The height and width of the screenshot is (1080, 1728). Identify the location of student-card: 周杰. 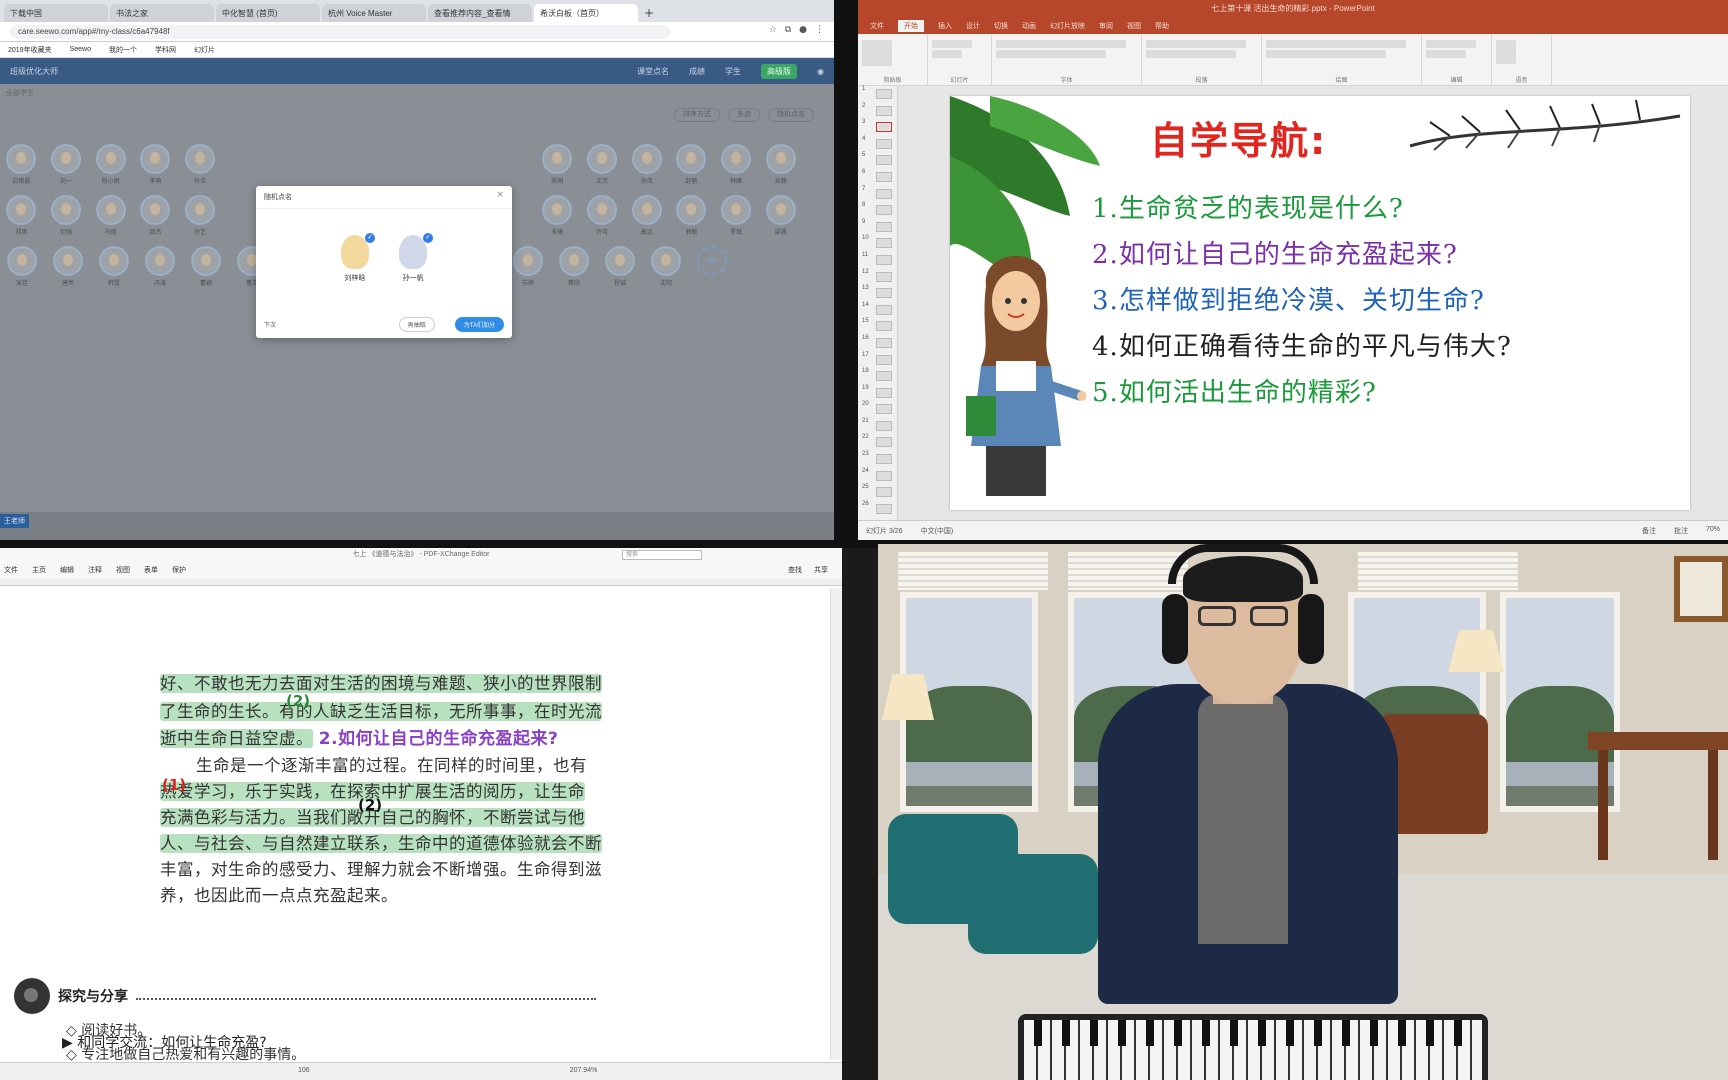
(155, 215).